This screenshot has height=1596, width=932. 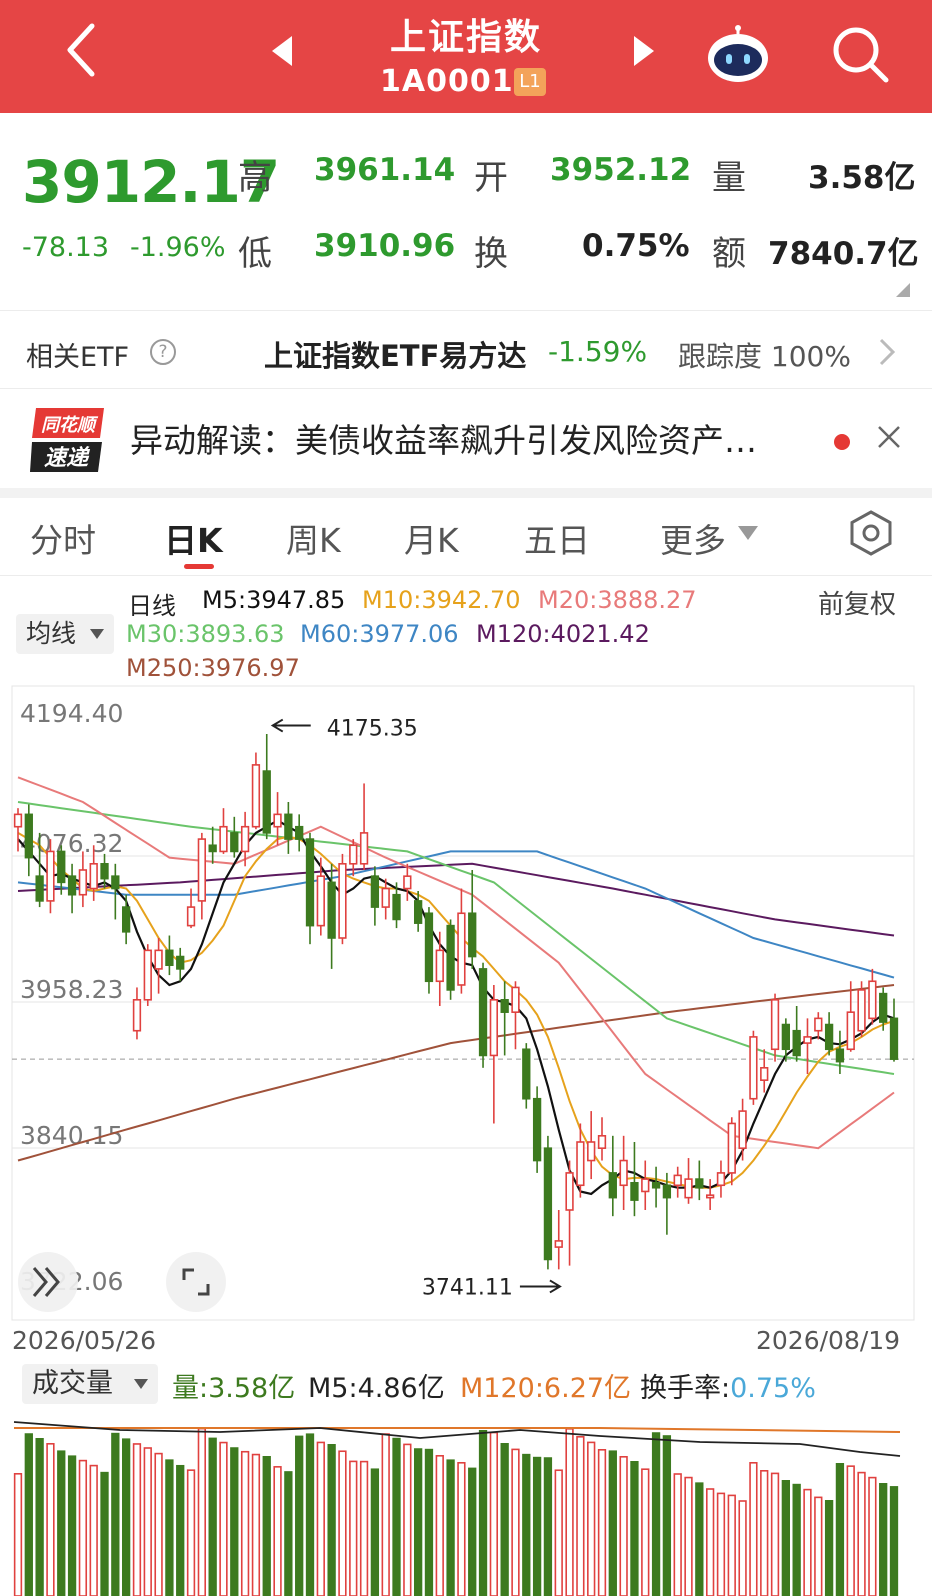 What do you see at coordinates (385, 170) in the screenshot?
I see `high-value: 3961.14` at bounding box center [385, 170].